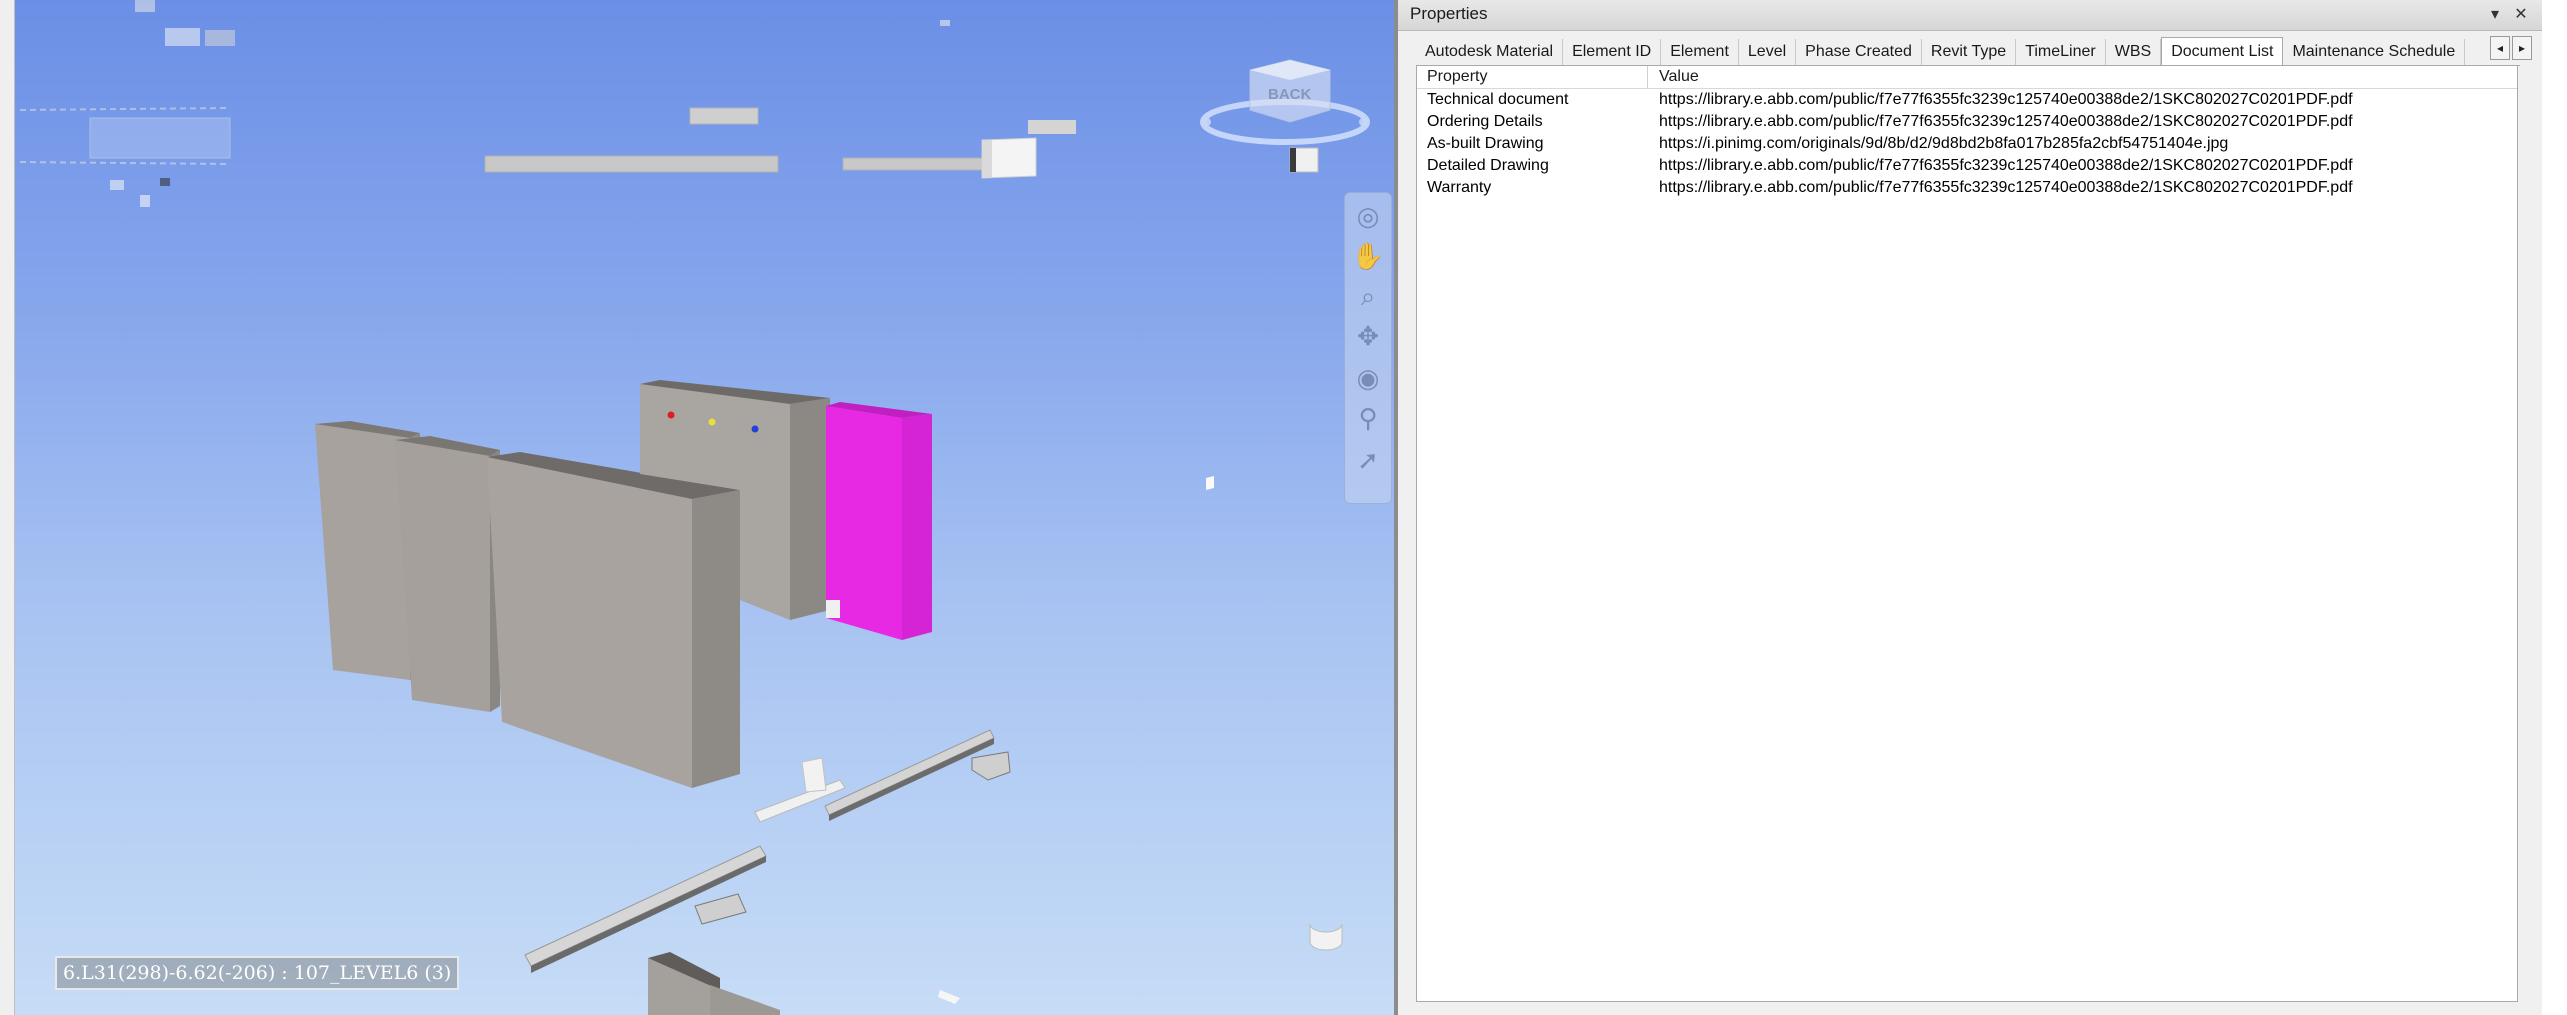 This screenshot has width=2567, height=1015. What do you see at coordinates (2061, 52) in the screenshot?
I see `tab-timeliner: TimeLiner` at bounding box center [2061, 52].